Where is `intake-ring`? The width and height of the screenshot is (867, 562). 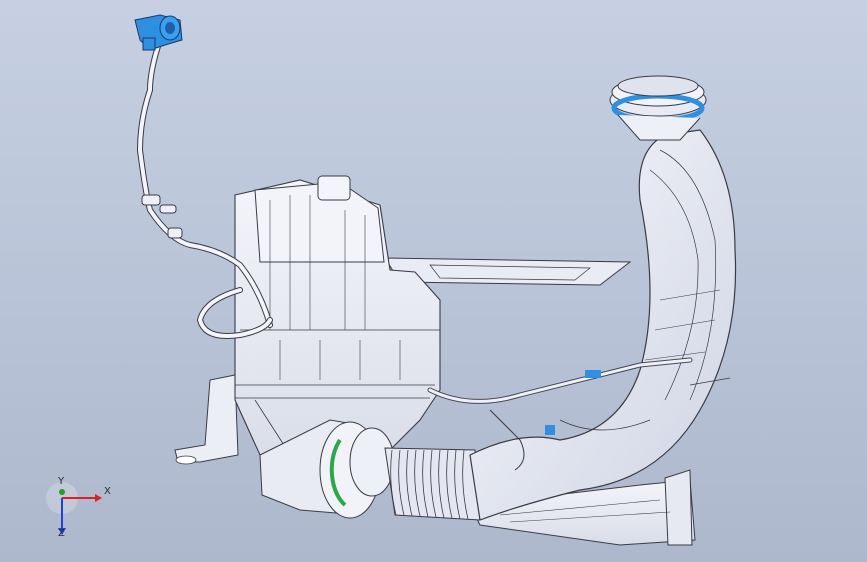
intake-ring is located at coordinates (658, 108).